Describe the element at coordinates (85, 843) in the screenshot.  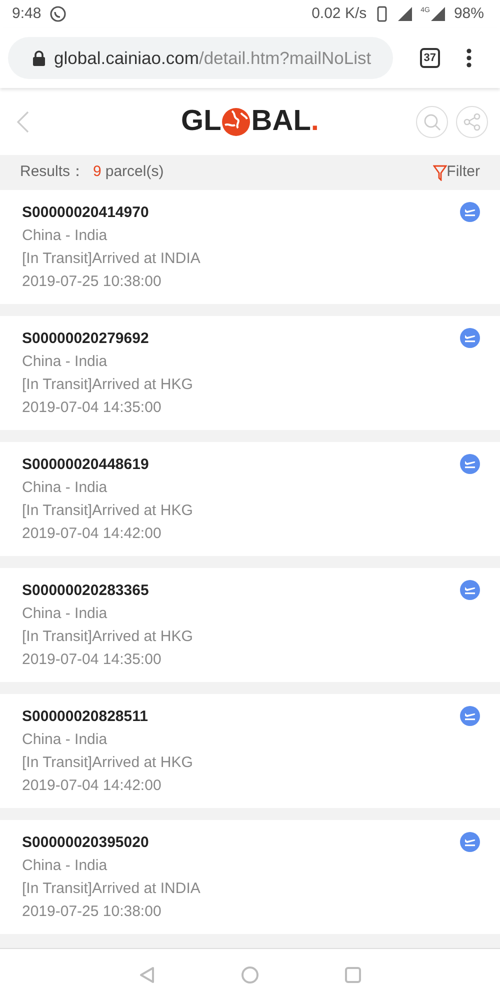
I see `tracking-number: S00000020395020` at that location.